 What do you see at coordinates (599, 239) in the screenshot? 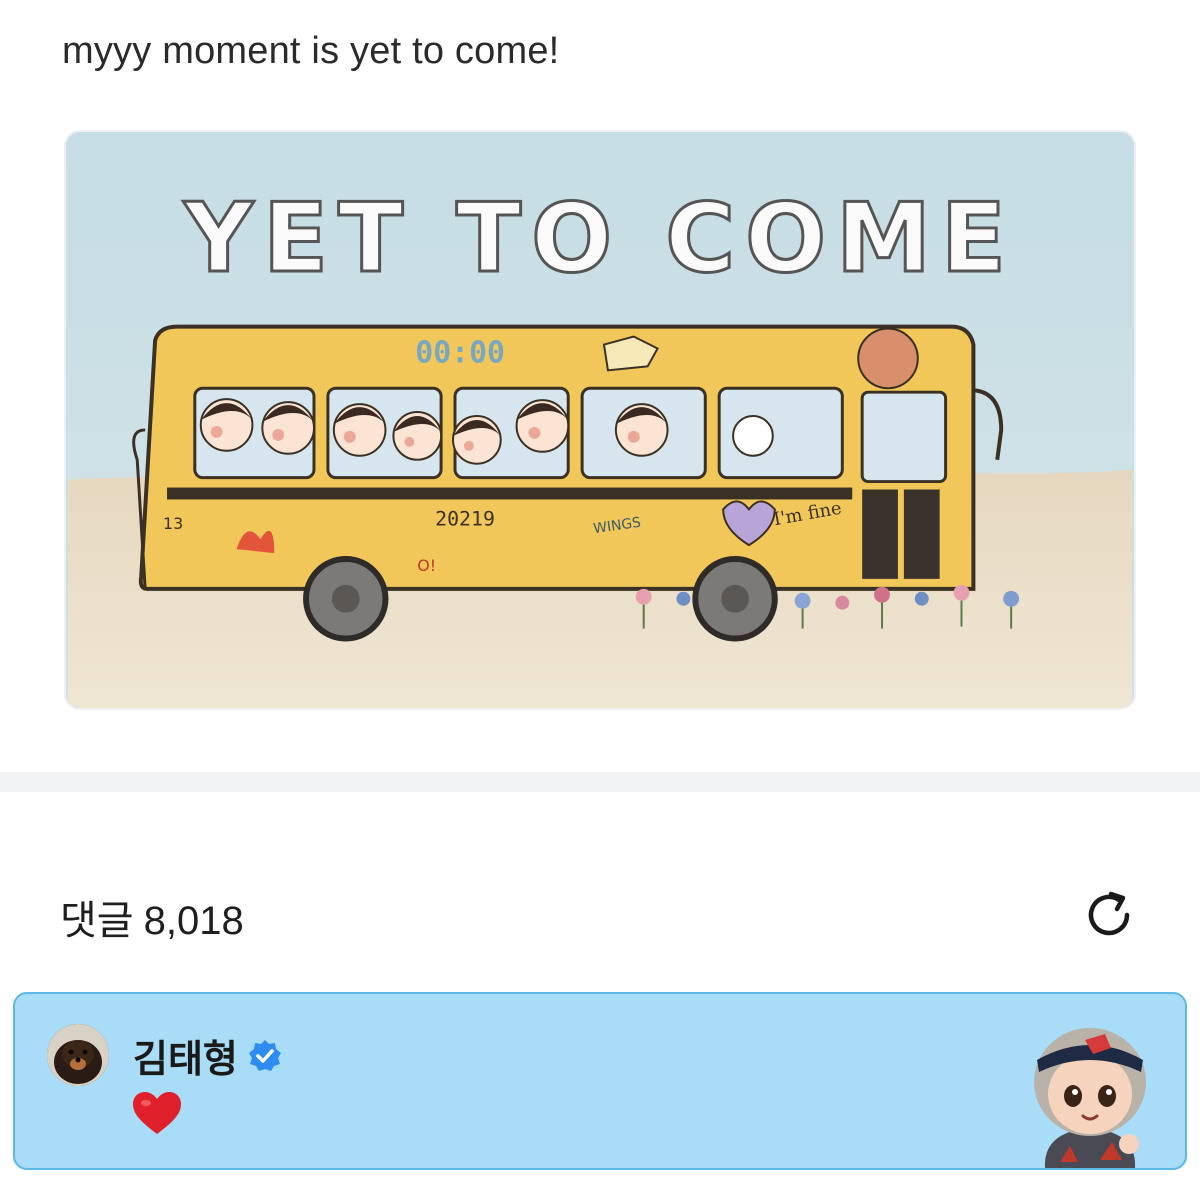
I see `headline-text: YET TO COME` at bounding box center [599, 239].